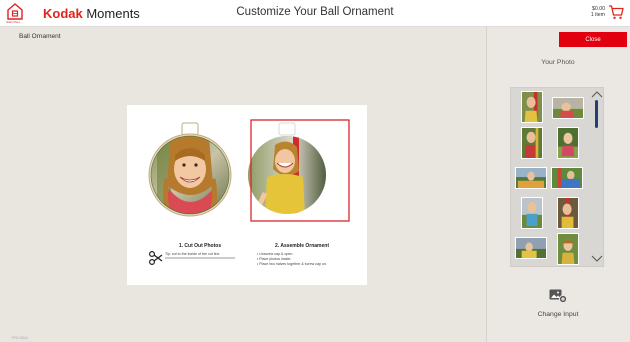 This screenshot has height=342, width=630. Describe the element at coordinates (111, 13) in the screenshot. I see `brand-name-rest: Moments` at that location.